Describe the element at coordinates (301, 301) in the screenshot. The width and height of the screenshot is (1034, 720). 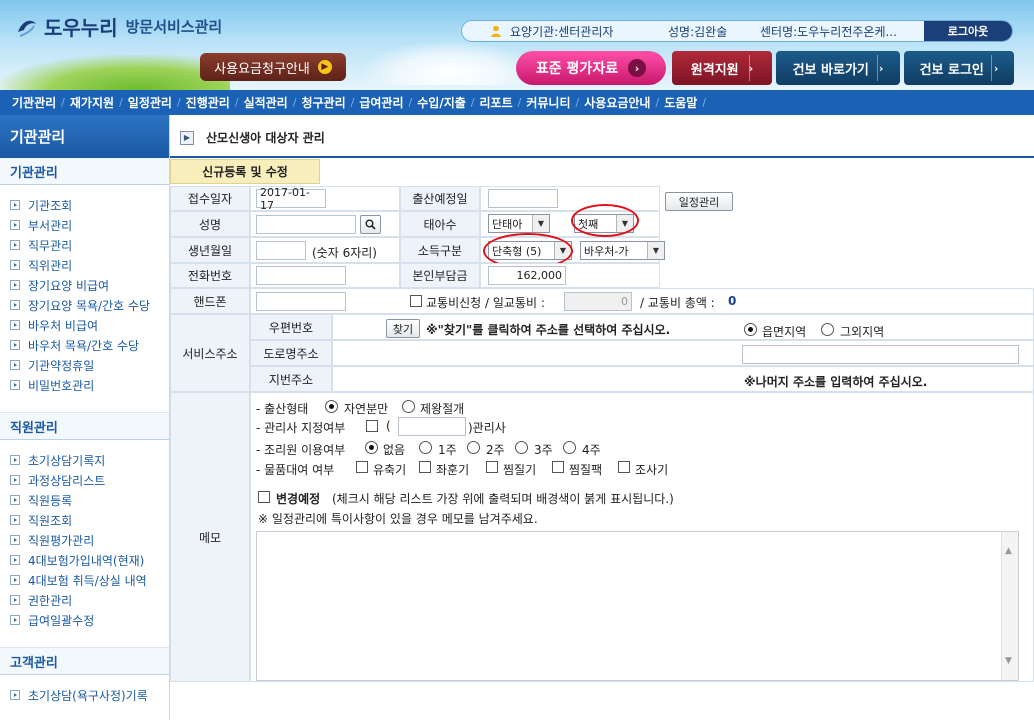
I see `mobile-input` at that location.